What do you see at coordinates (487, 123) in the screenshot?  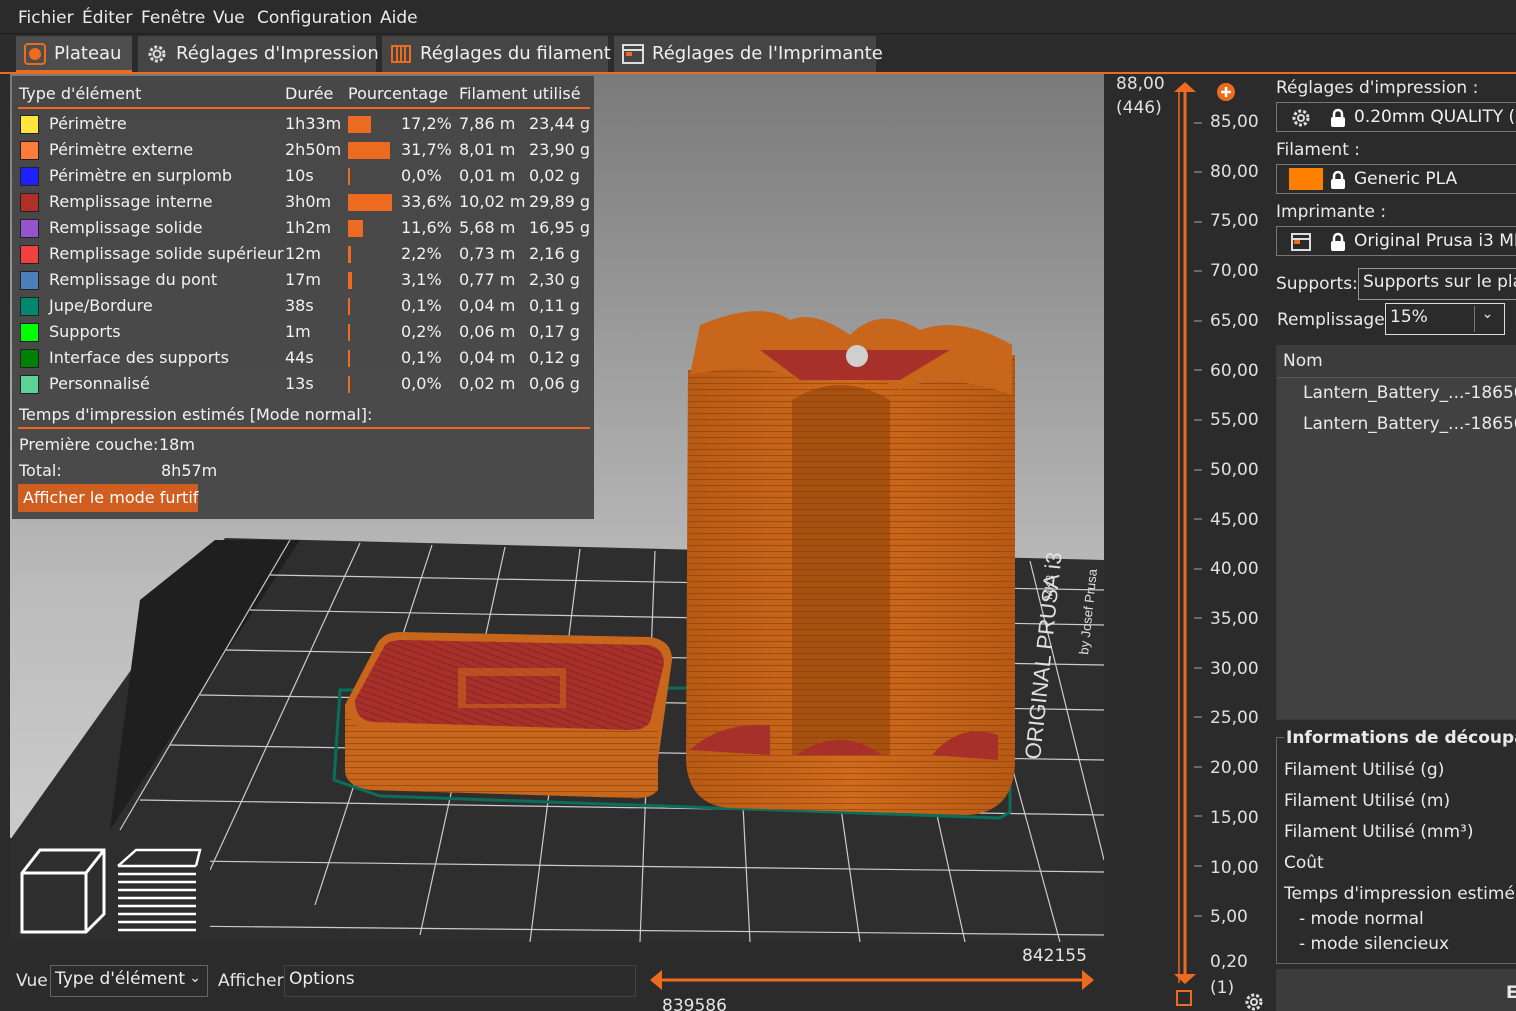 I see `legend-filament-length: 7,86 m` at bounding box center [487, 123].